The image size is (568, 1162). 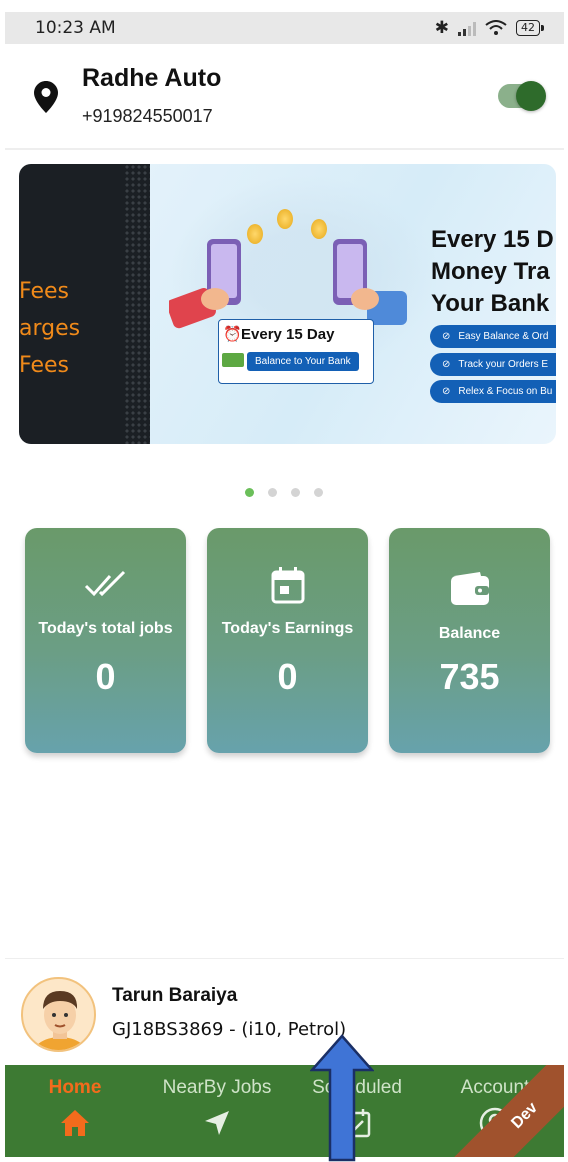 I want to click on online-toggle, so click(x=522, y=96).